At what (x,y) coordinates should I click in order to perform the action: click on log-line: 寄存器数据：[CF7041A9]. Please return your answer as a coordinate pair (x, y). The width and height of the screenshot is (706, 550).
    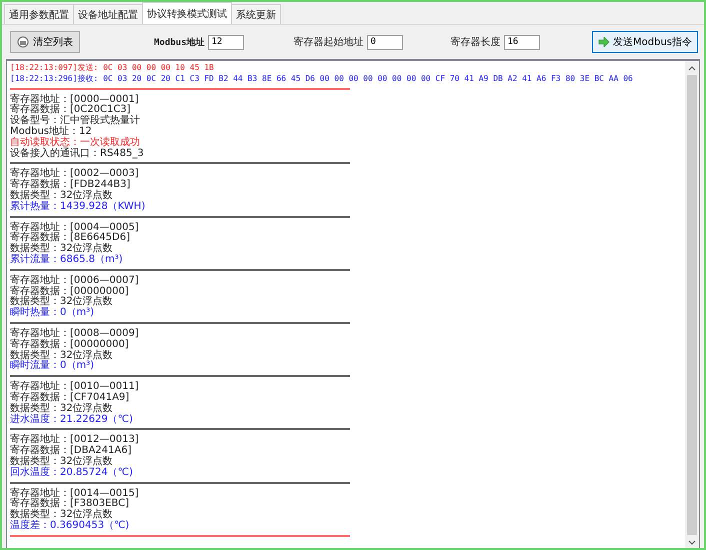
    Looking at the image, I should click on (70, 397).